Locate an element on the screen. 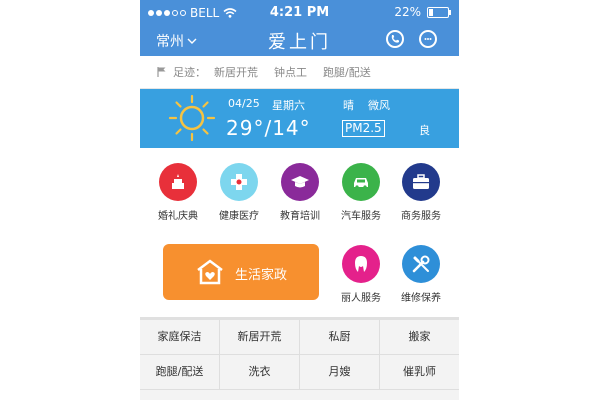  chat-button is located at coordinates (428, 39).